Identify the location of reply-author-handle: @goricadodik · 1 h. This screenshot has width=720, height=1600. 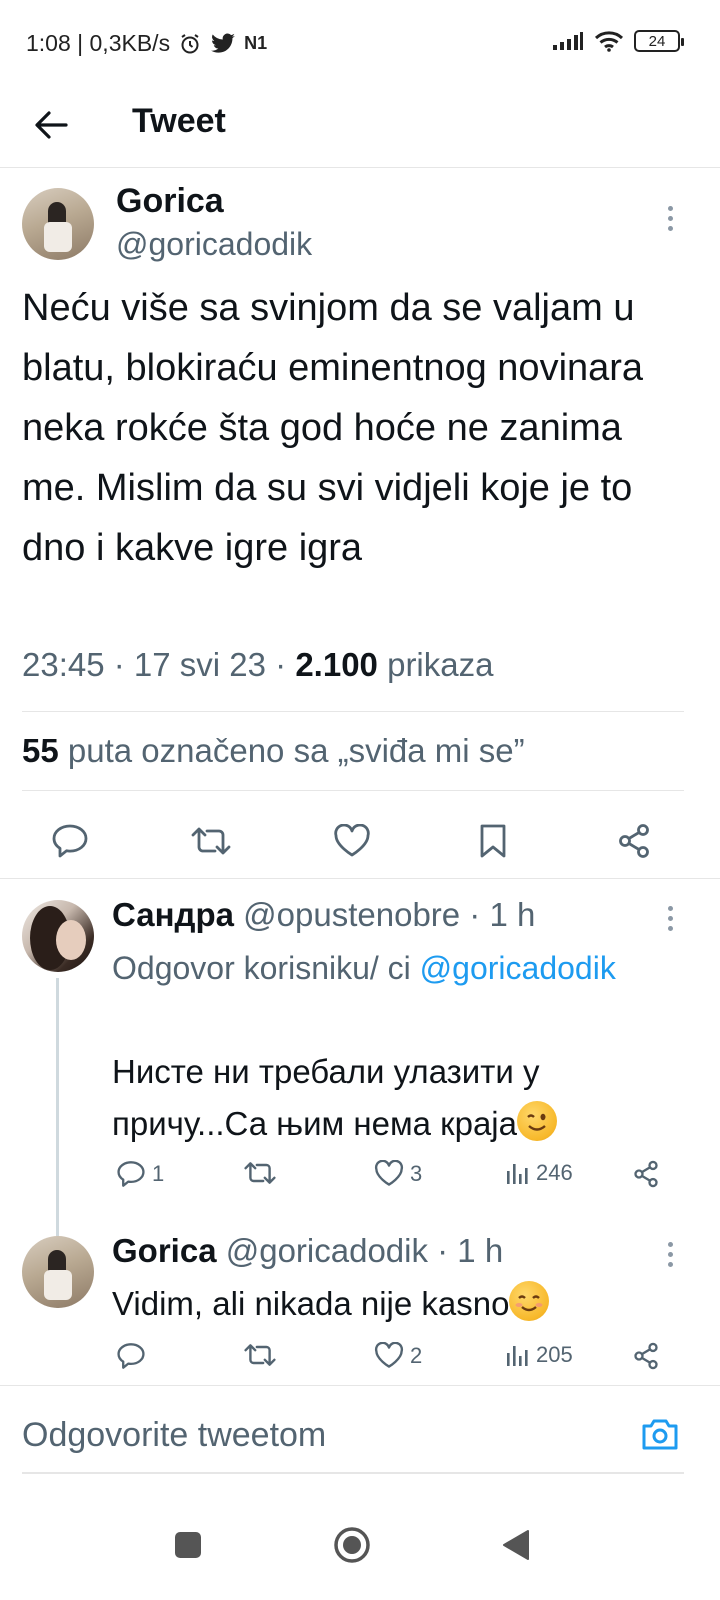
(360, 1250).